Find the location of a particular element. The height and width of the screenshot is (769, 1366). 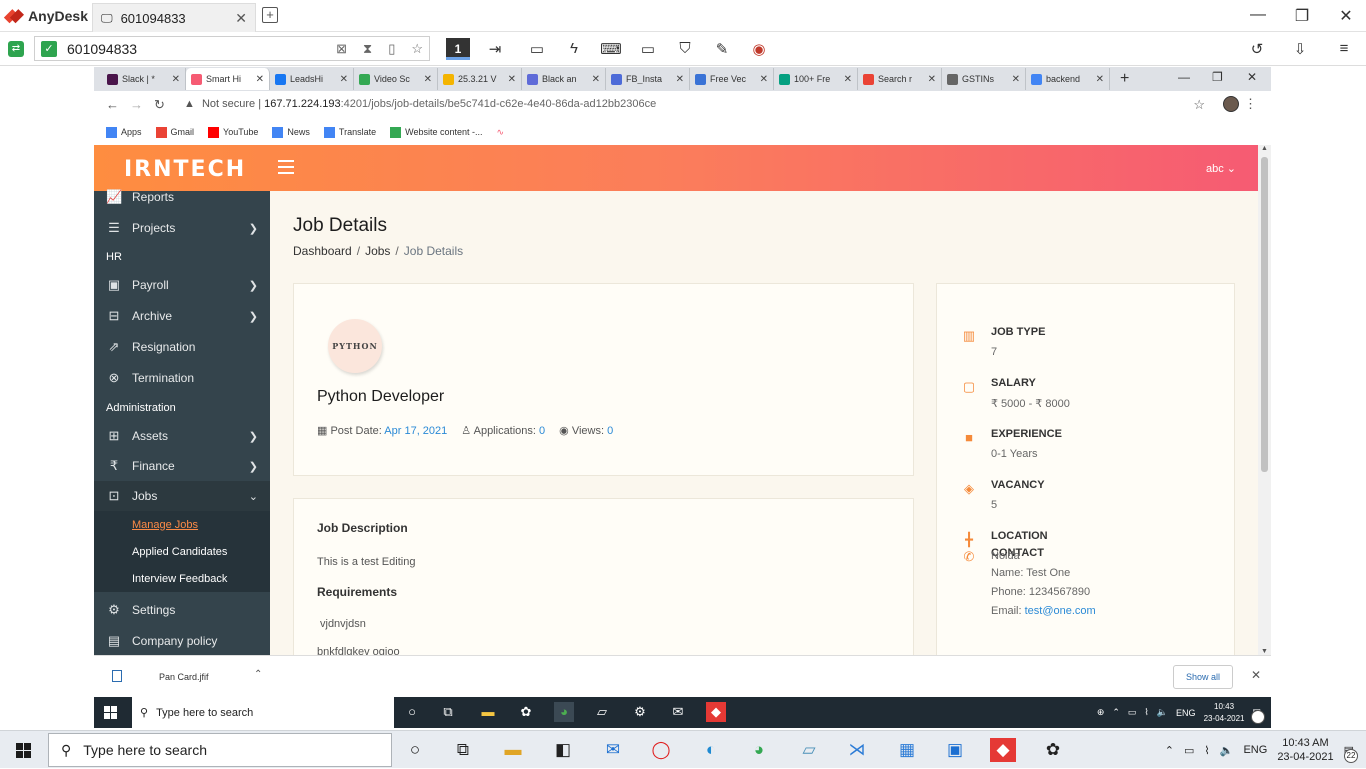

sidebar-item-reports: 📈 Reports is located at coordinates (182, 197).